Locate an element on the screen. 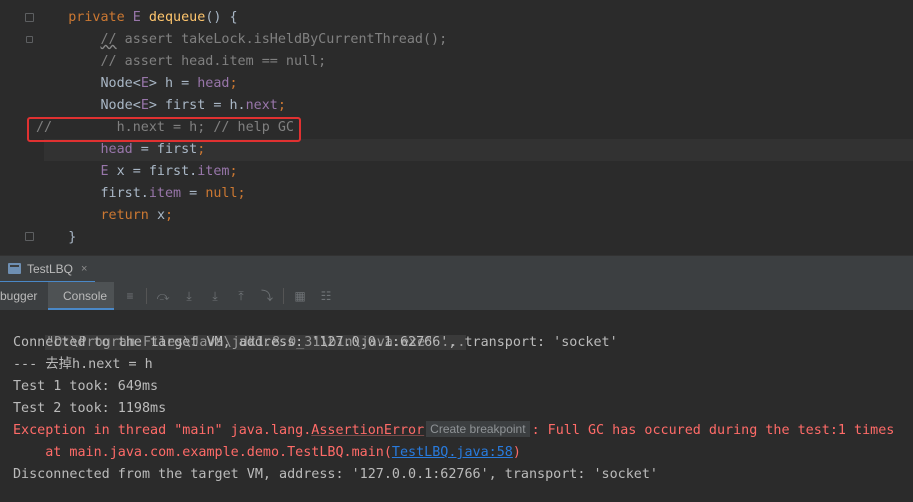 Image resolution: width=913 pixels, height=502 pixels. code-token: = first is located at coordinates (165, 149).